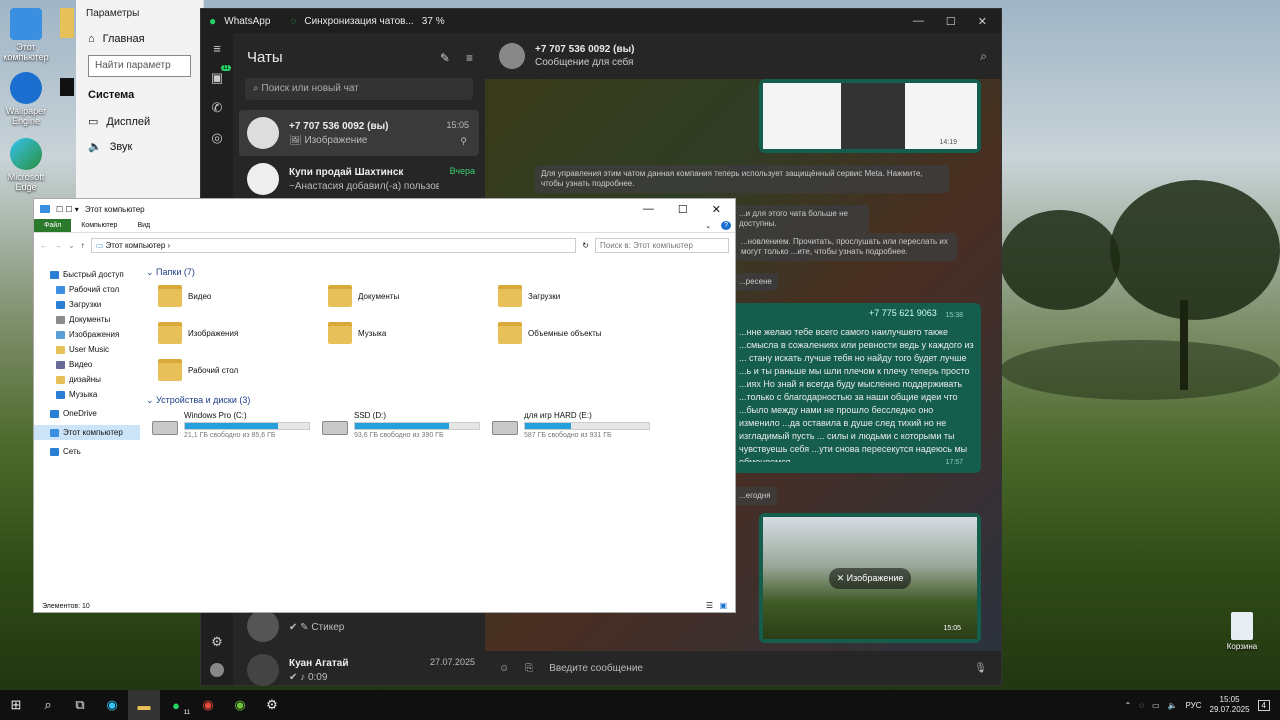  What do you see at coordinates (87, 274) in the screenshot?
I see `nav-item: Быстрый доступ` at bounding box center [87, 274].